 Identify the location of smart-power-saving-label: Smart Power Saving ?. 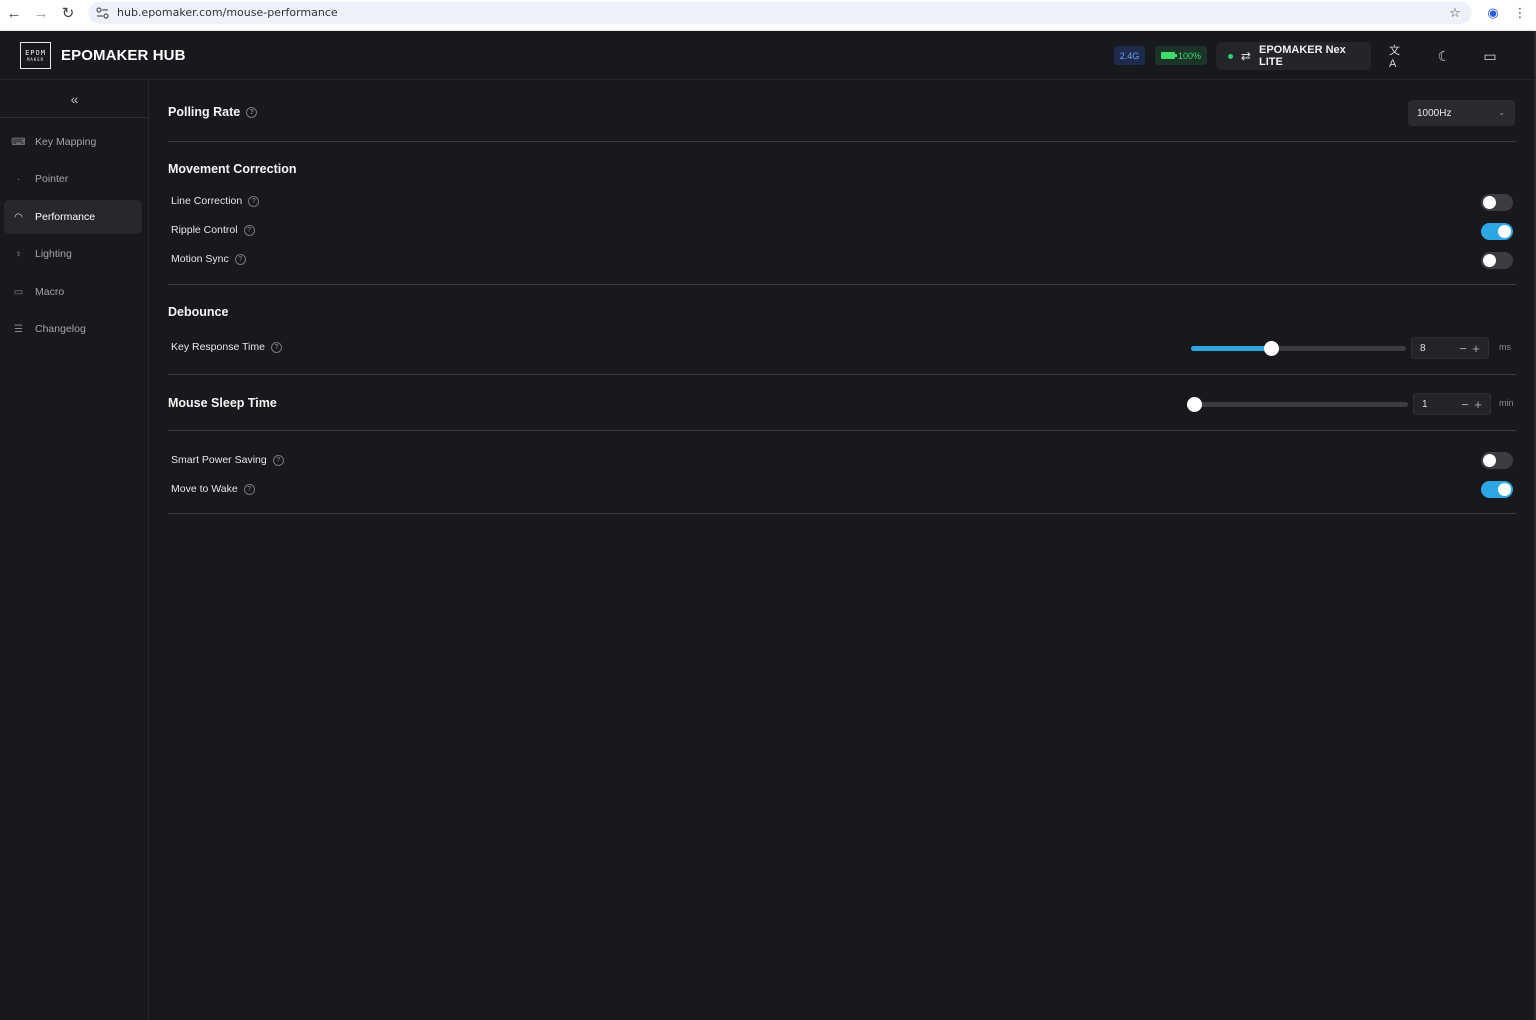
(227, 460).